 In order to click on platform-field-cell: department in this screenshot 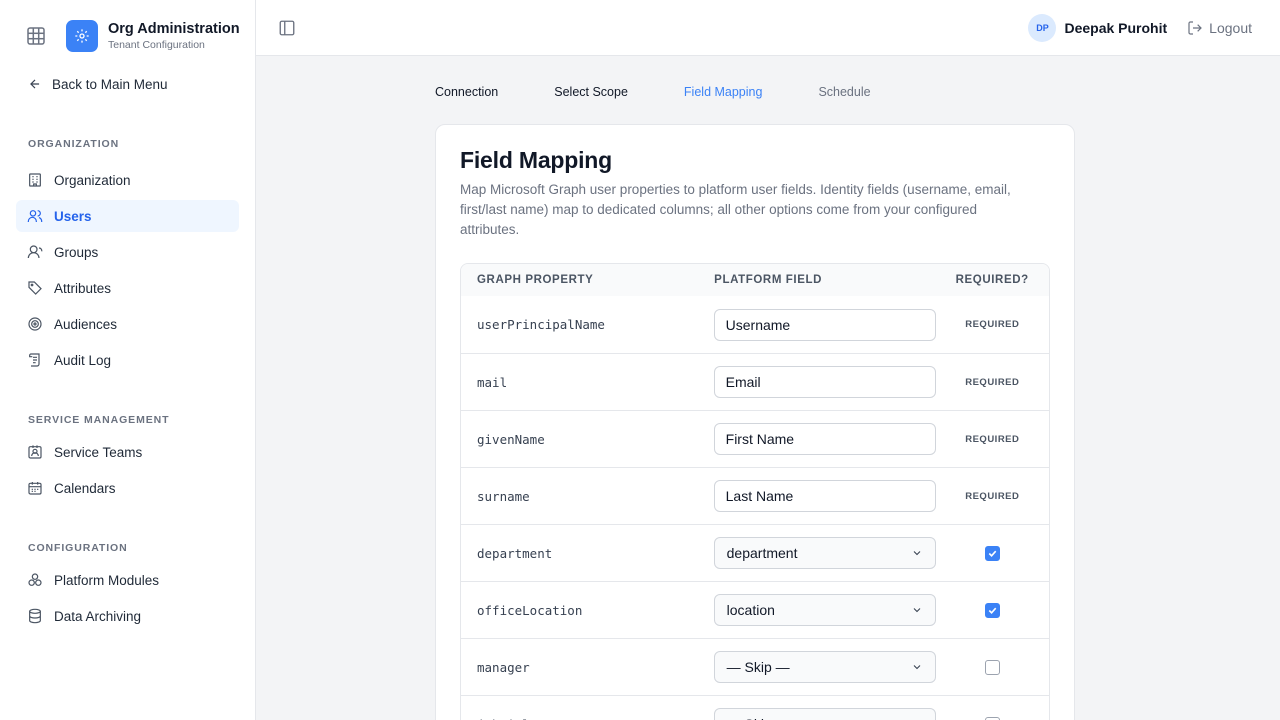, I will do `click(824, 553)`.